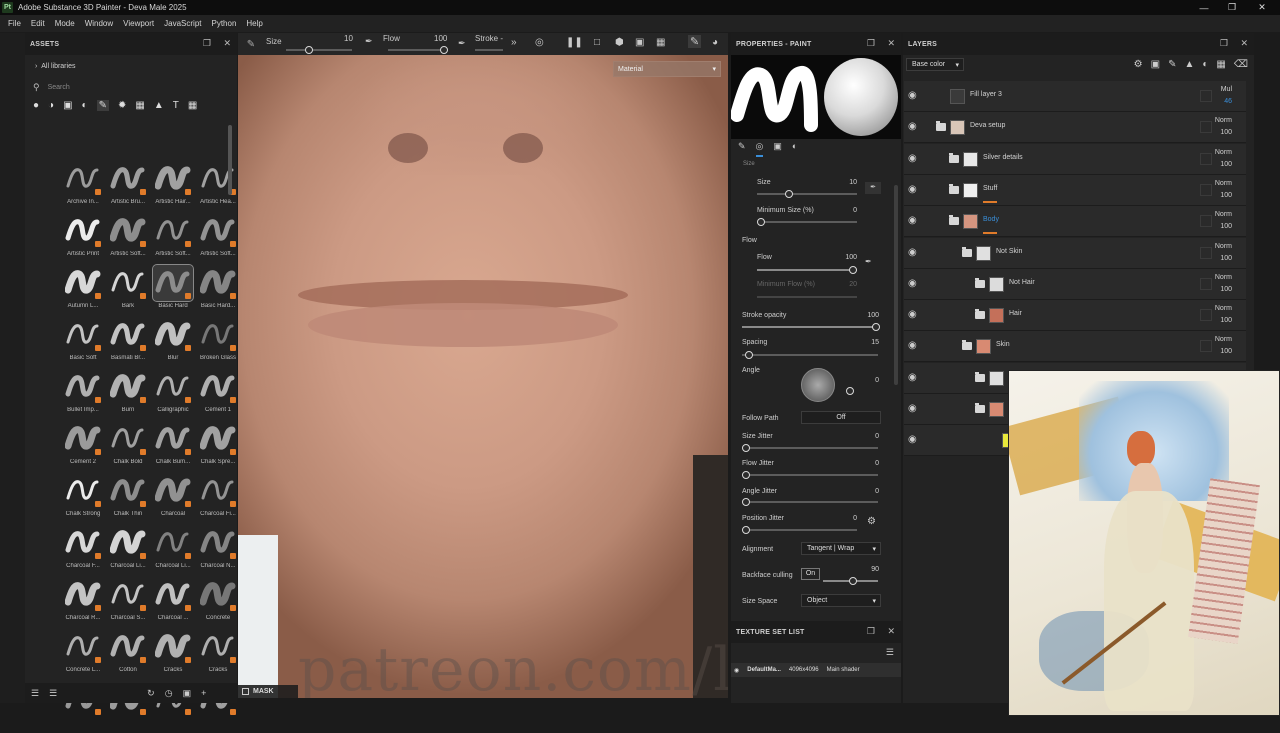 Image resolution: width=1280 pixels, height=733 pixels. I want to click on pause-icon: ❚❚, so click(574, 42).